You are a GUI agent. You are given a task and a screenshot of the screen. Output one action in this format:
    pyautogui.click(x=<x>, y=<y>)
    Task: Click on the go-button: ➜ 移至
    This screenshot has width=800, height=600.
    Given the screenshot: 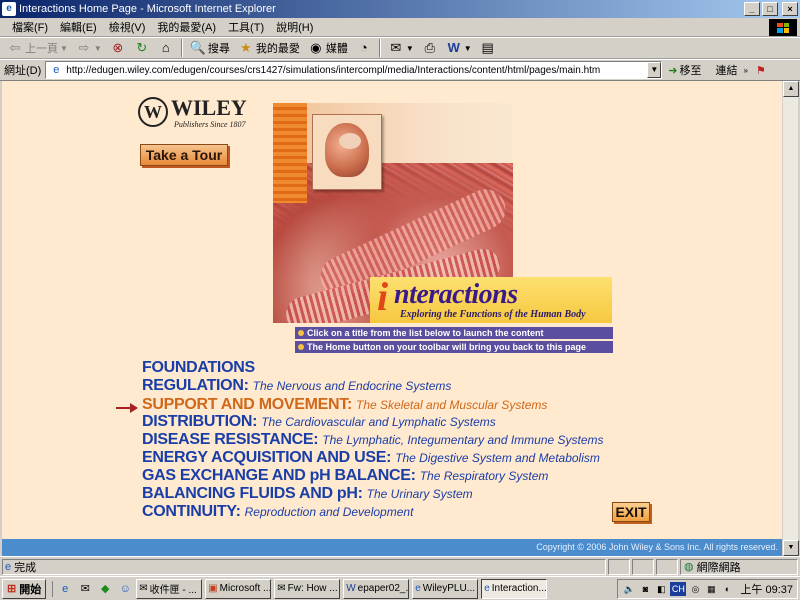 What is the action you would take?
    pyautogui.click(x=684, y=70)
    